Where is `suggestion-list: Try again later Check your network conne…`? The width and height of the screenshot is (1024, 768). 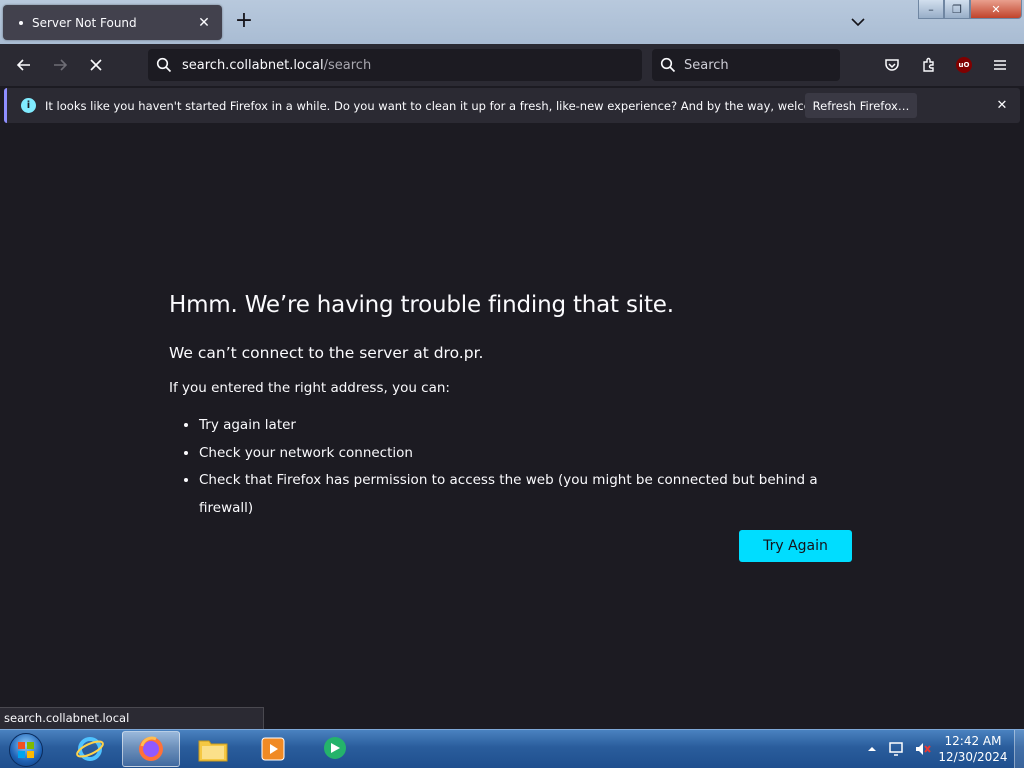
suggestion-list: Try again later Check your network conne… is located at coordinates (519, 467).